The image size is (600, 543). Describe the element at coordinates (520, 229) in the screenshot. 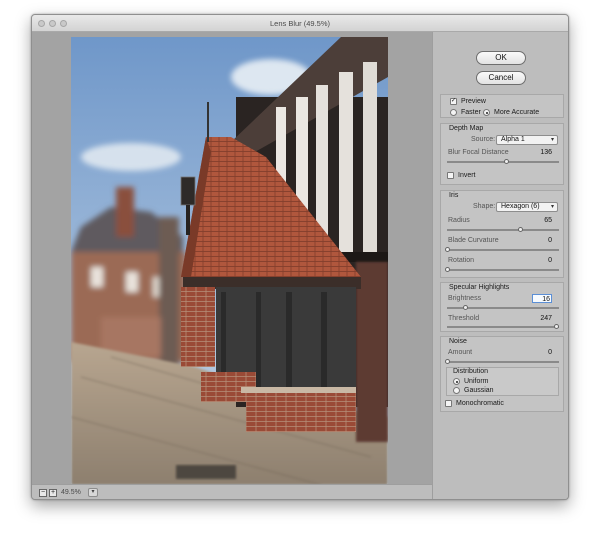

I see `radius-thumb` at that location.